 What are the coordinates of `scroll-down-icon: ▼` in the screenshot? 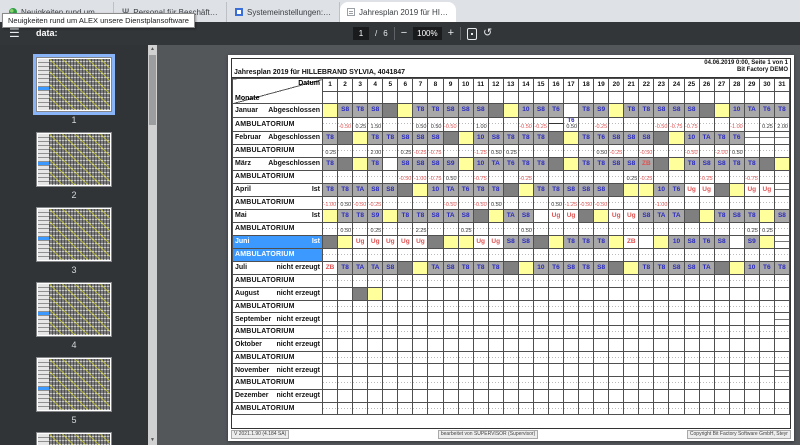 It's located at (152, 440).